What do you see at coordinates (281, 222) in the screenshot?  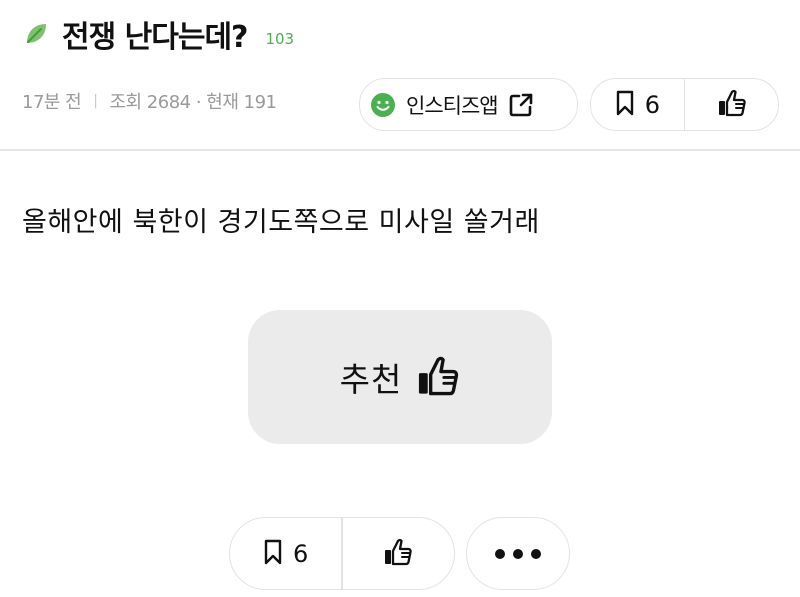 I see `post-body: 올해안에 북한이 경기도쪽으로 미사일 쏠거래` at bounding box center [281, 222].